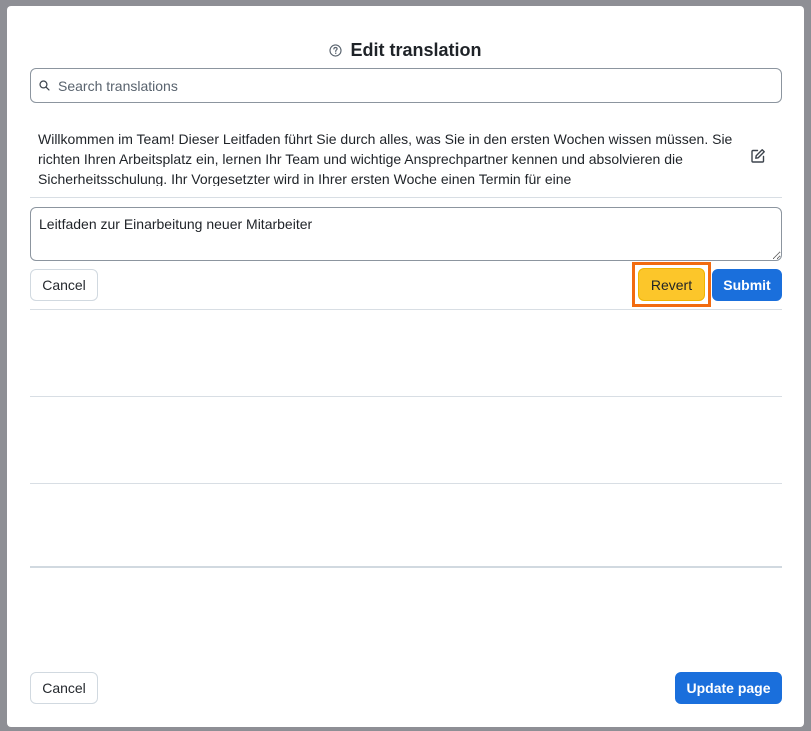 This screenshot has width=811, height=731. What do you see at coordinates (64, 688) in the screenshot?
I see `footer-cancel-button: Cancel` at bounding box center [64, 688].